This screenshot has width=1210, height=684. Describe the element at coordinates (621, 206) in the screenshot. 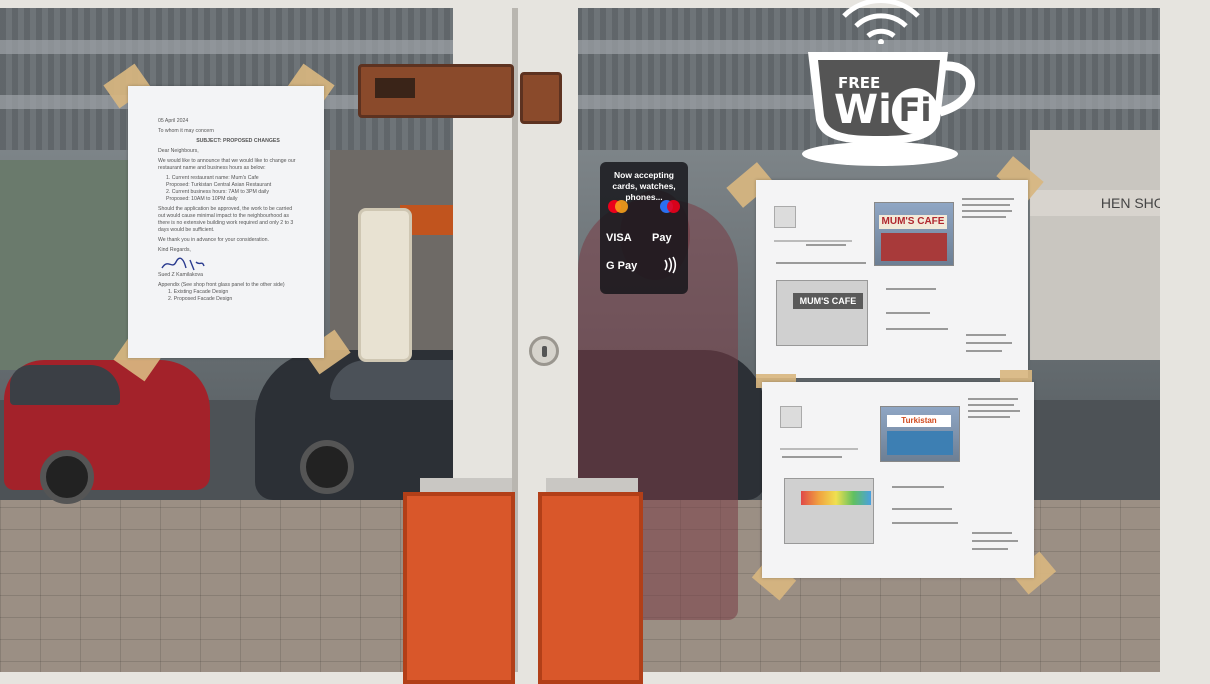

I see `mastercard-icon` at that location.